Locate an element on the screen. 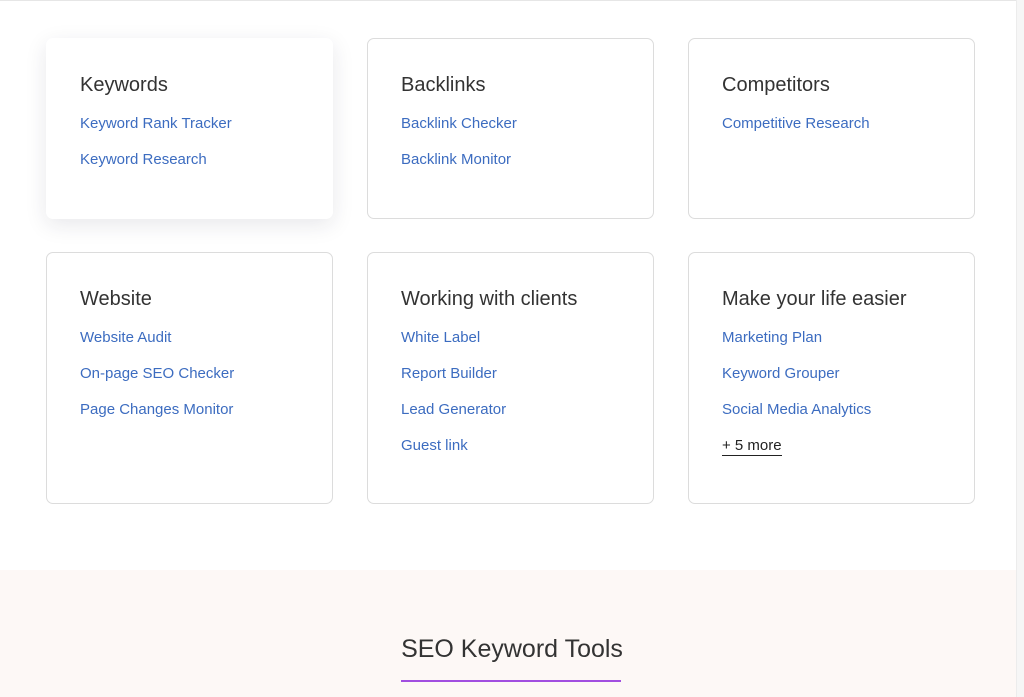  link-page-changes-monitor: Page Changes Monitor is located at coordinates (156, 409).